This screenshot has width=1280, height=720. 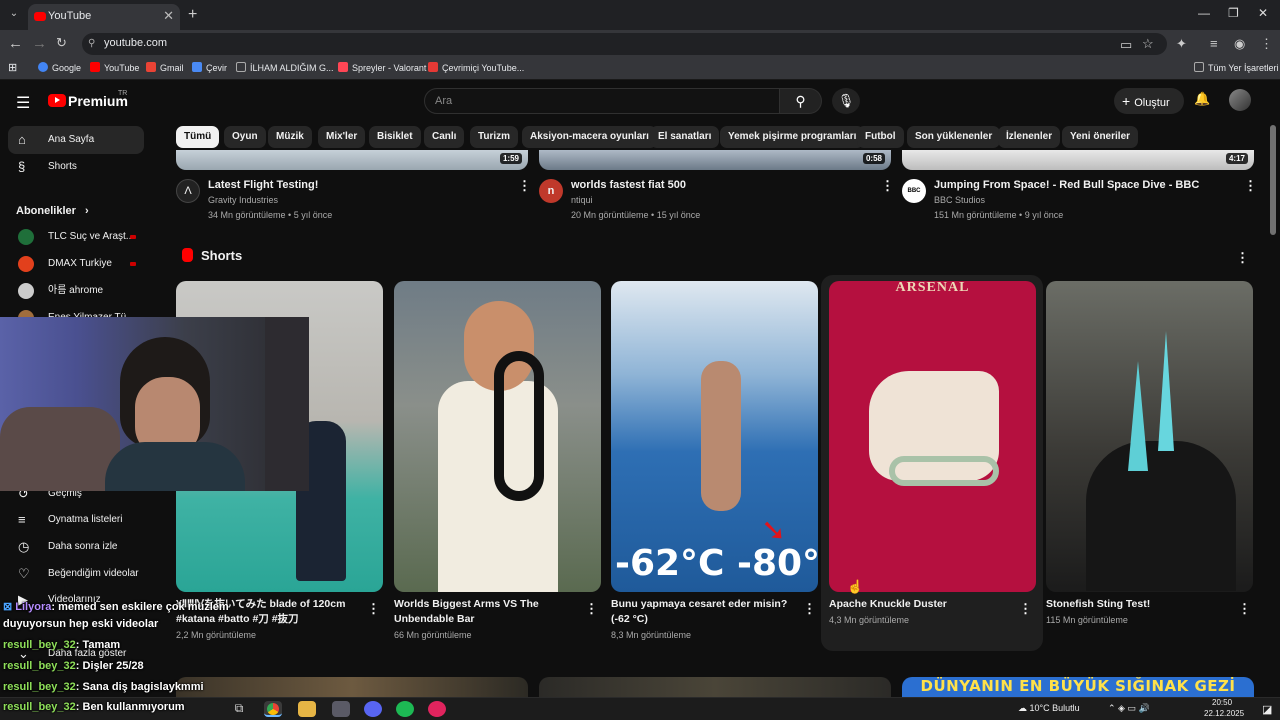 What do you see at coordinates (198, 137) in the screenshot?
I see `chip-all: Tümü` at bounding box center [198, 137].